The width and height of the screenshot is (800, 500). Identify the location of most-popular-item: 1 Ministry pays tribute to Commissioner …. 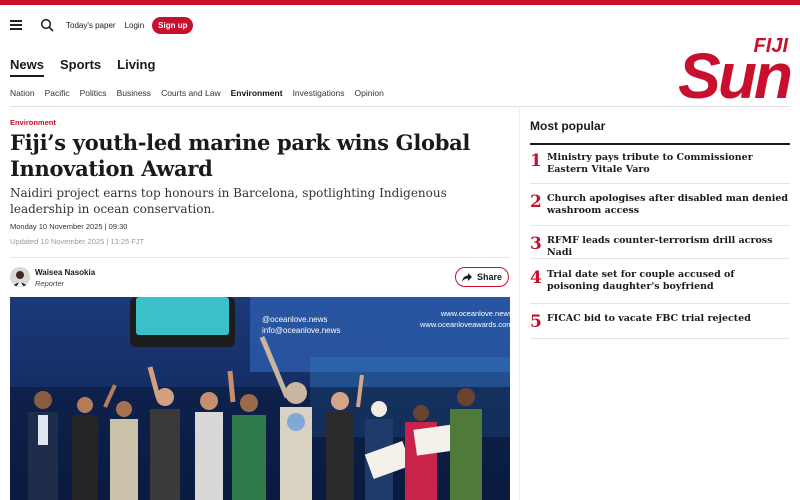
(660, 163).